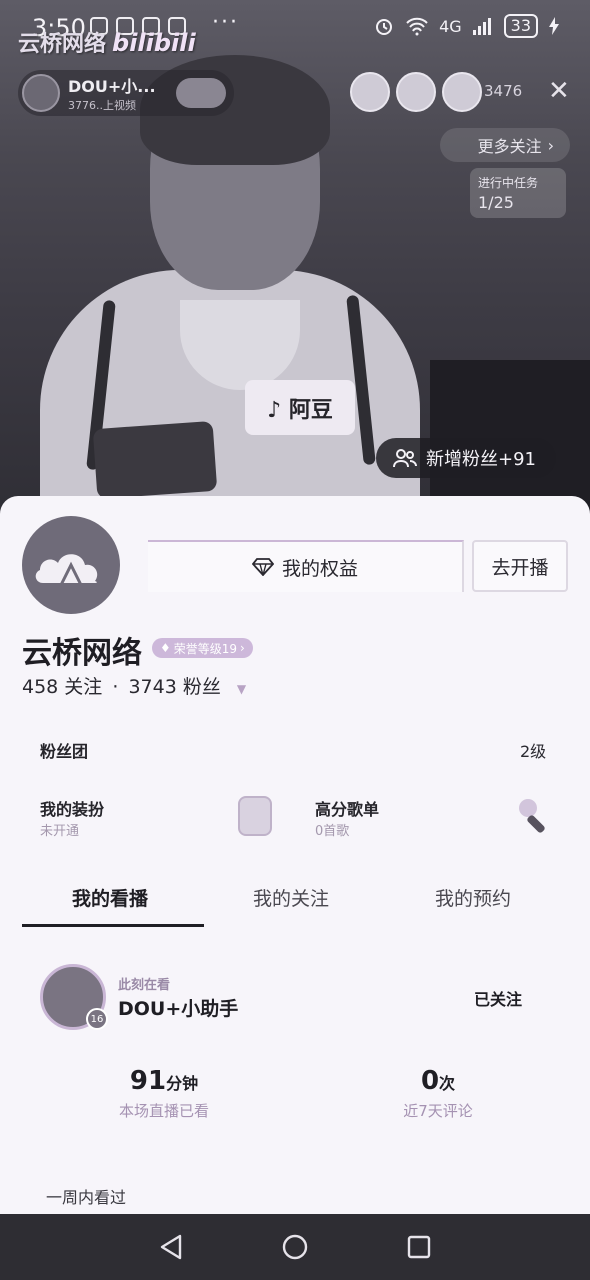 This screenshot has width=590, height=1280. What do you see at coordinates (466, 26) in the screenshot?
I see `system-indicators: 4G 33` at bounding box center [466, 26].